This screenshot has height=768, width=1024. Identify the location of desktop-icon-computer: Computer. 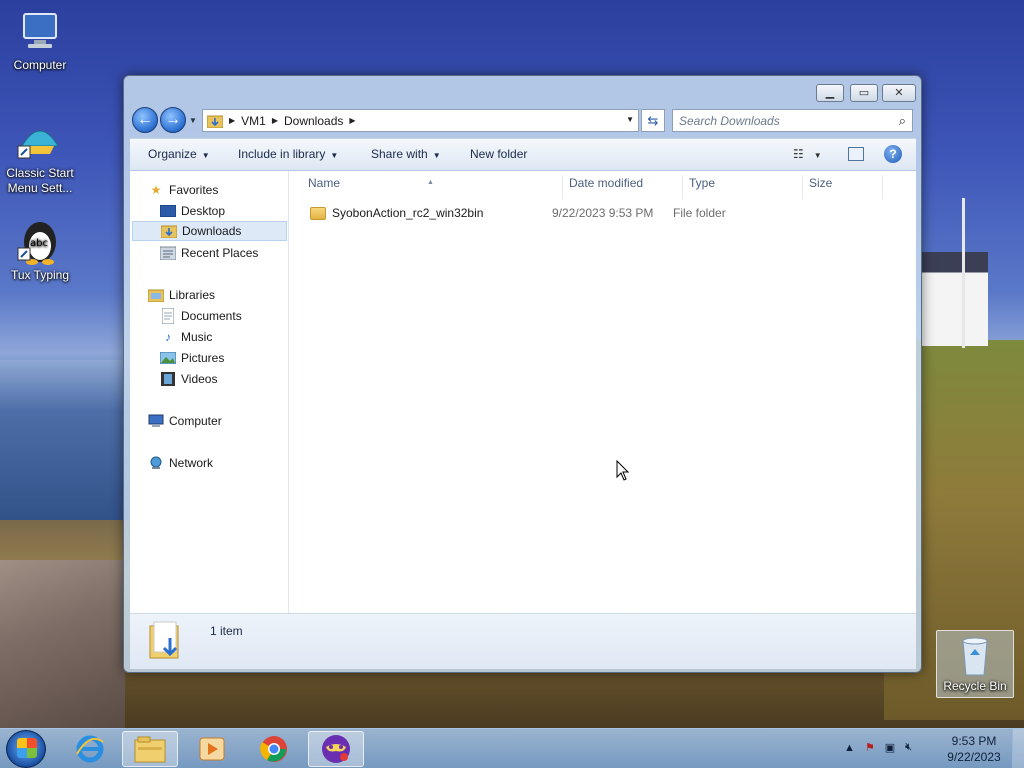
(40, 40).